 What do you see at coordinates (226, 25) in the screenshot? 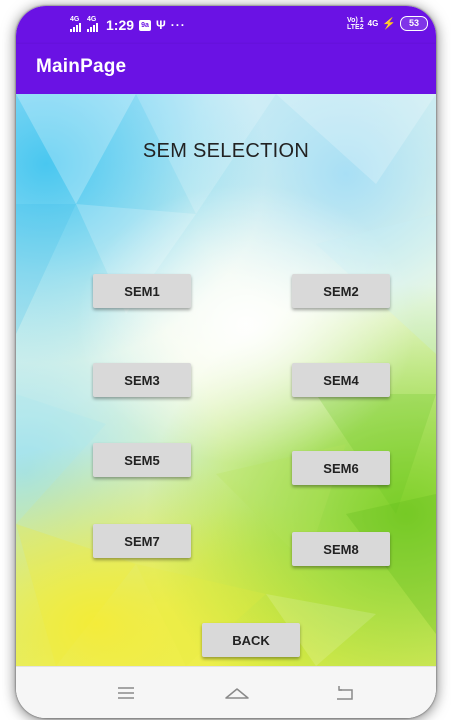
I see `status-bar: 4G 4G 1:29 9a Ψ ··· Vo) 1 LTE2 4G ⚡ 53` at bounding box center [226, 25].